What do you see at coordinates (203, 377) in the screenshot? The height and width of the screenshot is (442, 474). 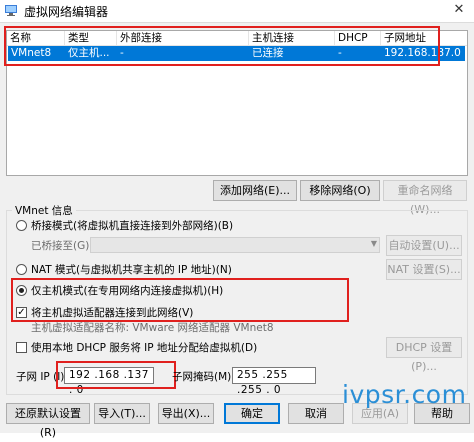 I see `subnet-mask-label: 子网掩码(M):` at bounding box center [203, 377].